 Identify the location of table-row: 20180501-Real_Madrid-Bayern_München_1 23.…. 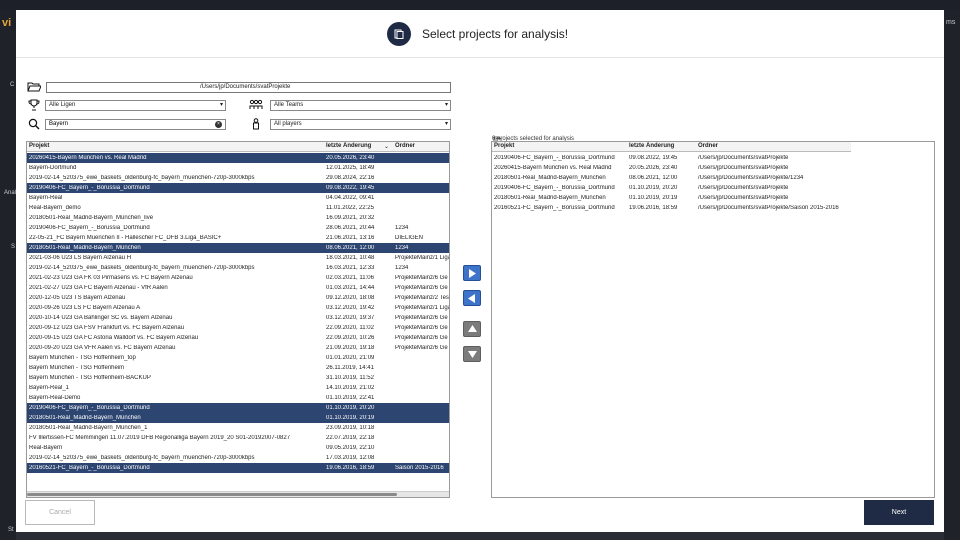
(238, 428).